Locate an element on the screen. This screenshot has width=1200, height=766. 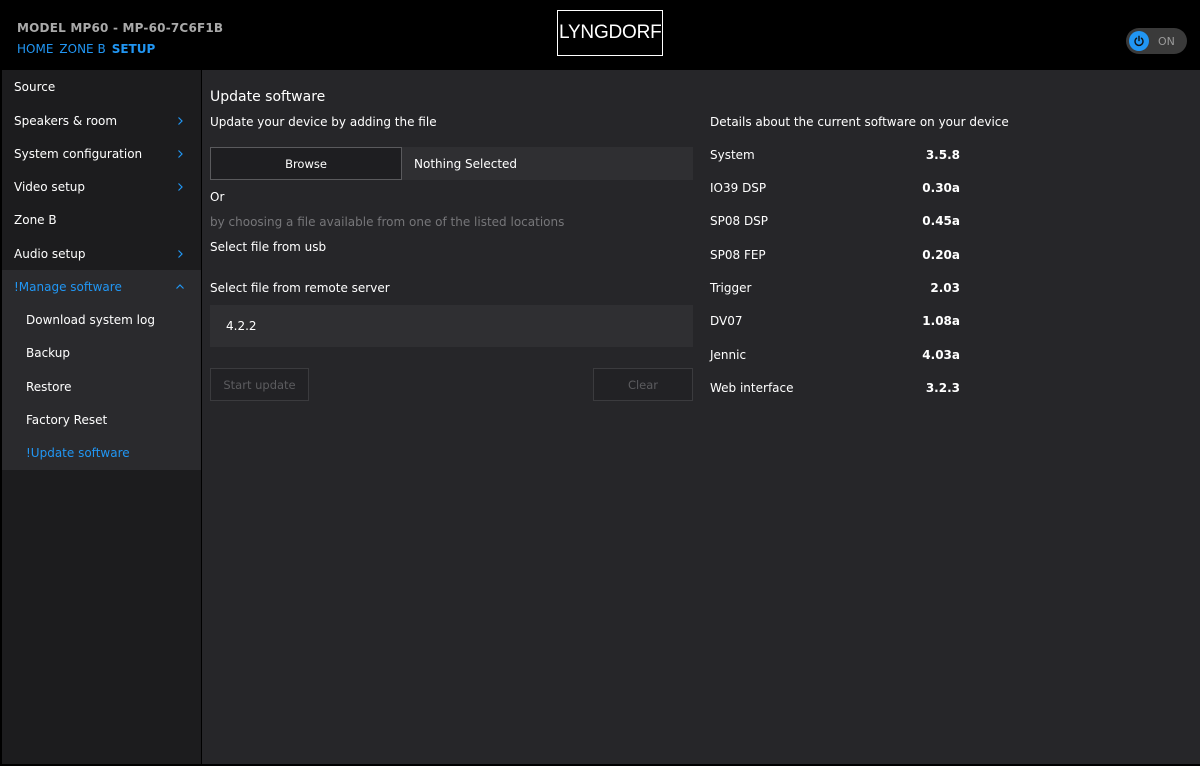
lyngdorf-logo: LYNG DORF is located at coordinates (610, 33).